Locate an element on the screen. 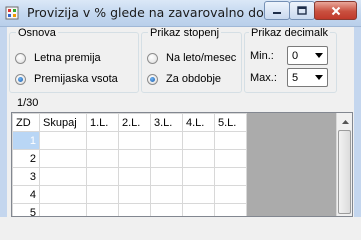  radio-letna-premija: Letna premija is located at coordinates (58, 58).